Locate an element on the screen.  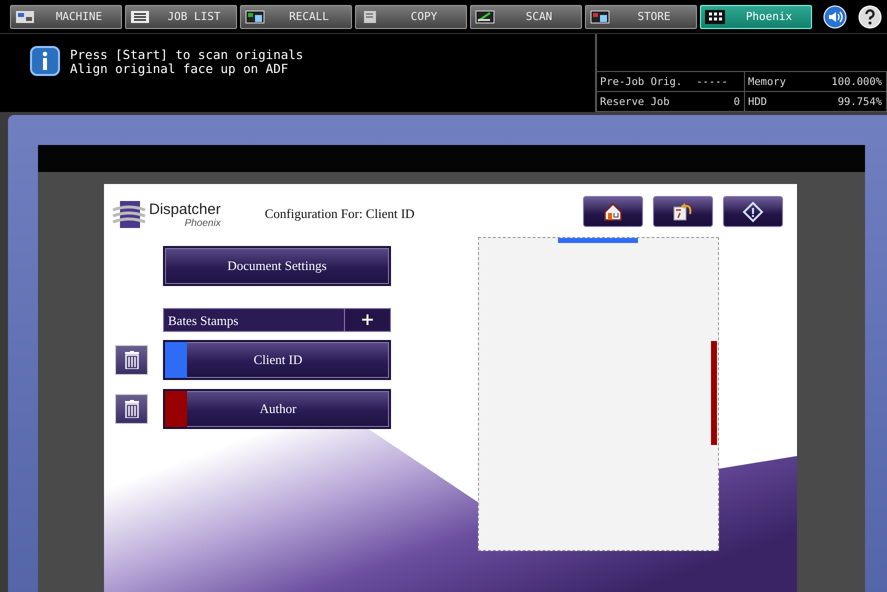
message-text: Align original face up on ADF is located at coordinates (179, 69).